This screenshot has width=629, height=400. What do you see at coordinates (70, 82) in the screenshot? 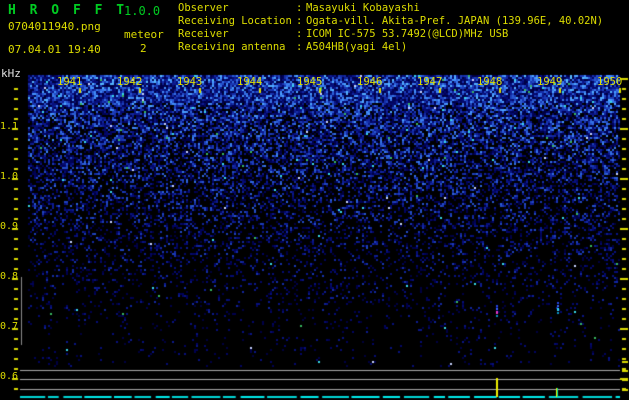
I see `time-tick-label: 1941` at bounding box center [70, 82].